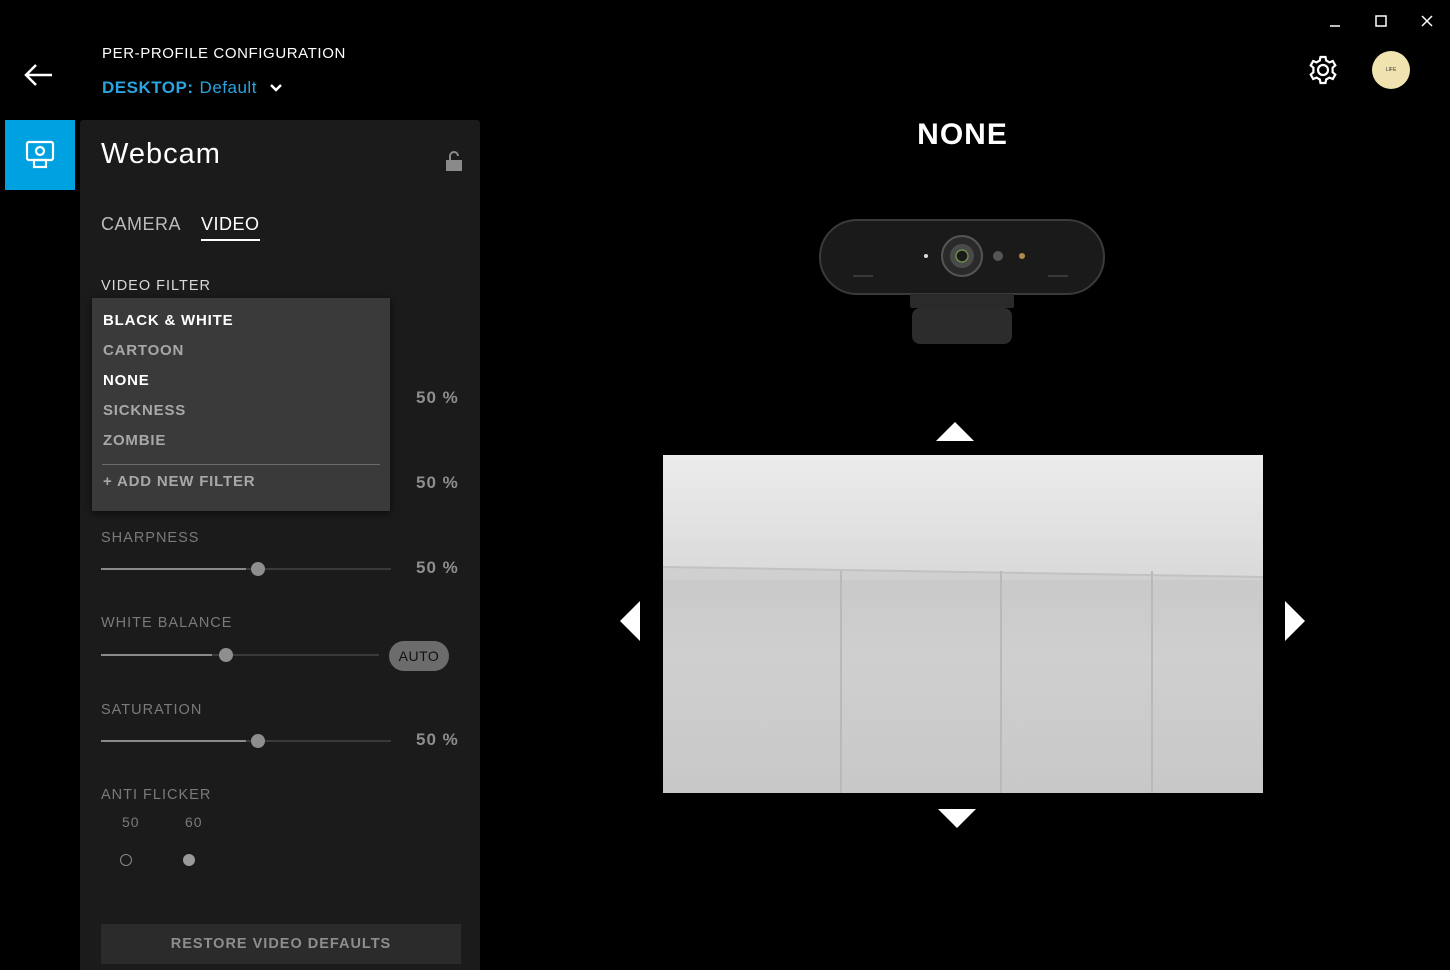  I want to click on slider-value-2: 50 %, so click(437, 482).